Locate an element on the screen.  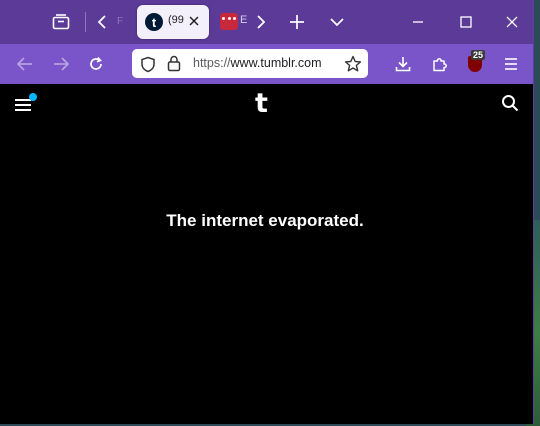
extensions-puzzle-icon is located at coordinates (440, 64).